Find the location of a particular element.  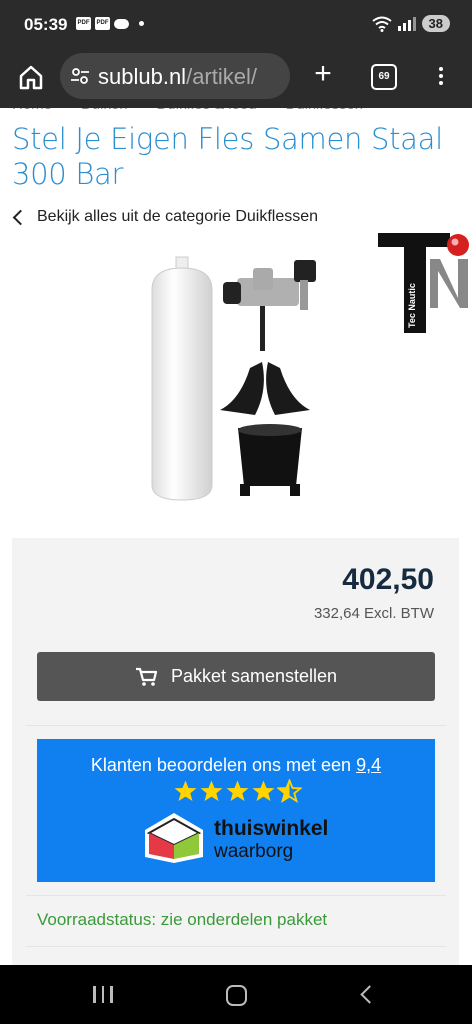

recent-apps-icon is located at coordinates (103, 994).